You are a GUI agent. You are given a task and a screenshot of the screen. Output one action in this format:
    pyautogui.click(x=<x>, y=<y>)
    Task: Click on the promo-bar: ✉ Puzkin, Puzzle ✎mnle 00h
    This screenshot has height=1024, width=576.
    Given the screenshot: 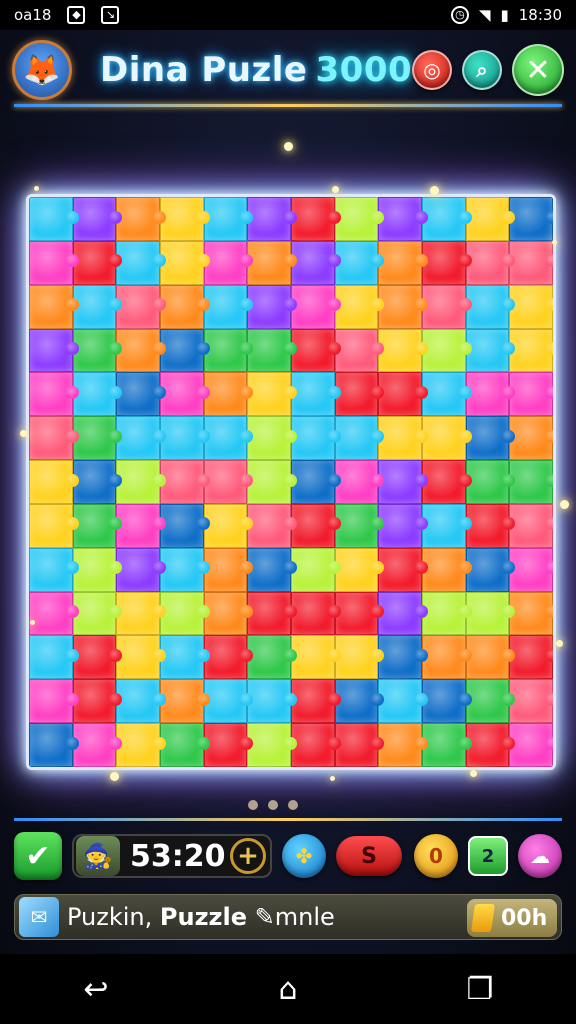 What is the action you would take?
    pyautogui.click(x=288, y=917)
    